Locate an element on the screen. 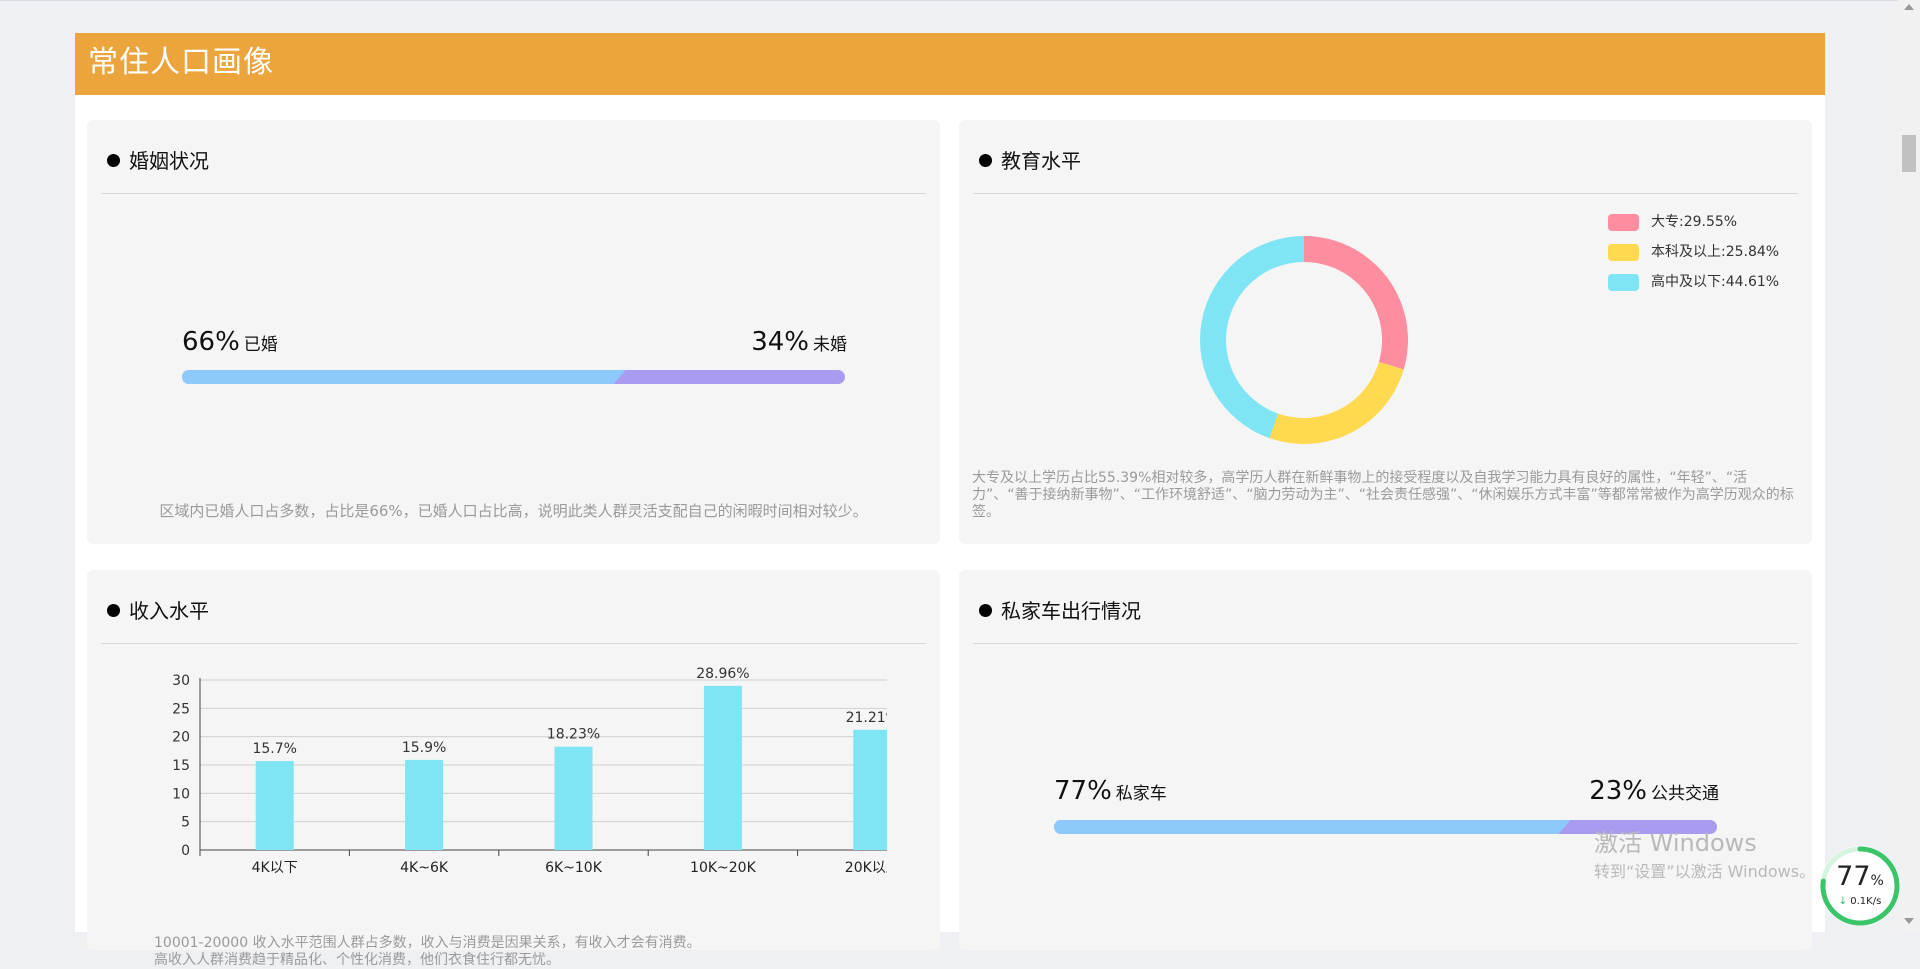 This screenshot has width=1920, height=969. speed-percent: 77% is located at coordinates (1860, 879).